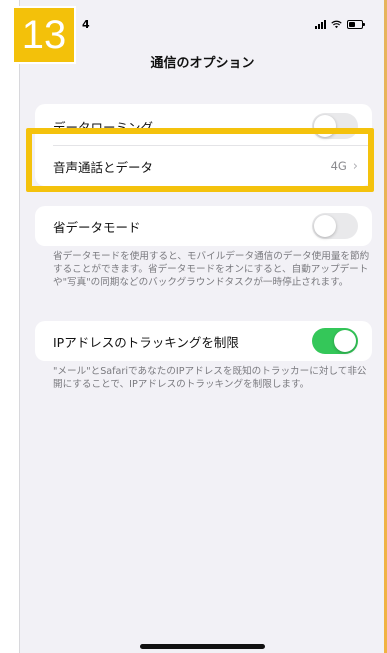 The height and width of the screenshot is (653, 387). What do you see at coordinates (356, 24) in the screenshot?
I see `battery-icon` at bounding box center [356, 24].